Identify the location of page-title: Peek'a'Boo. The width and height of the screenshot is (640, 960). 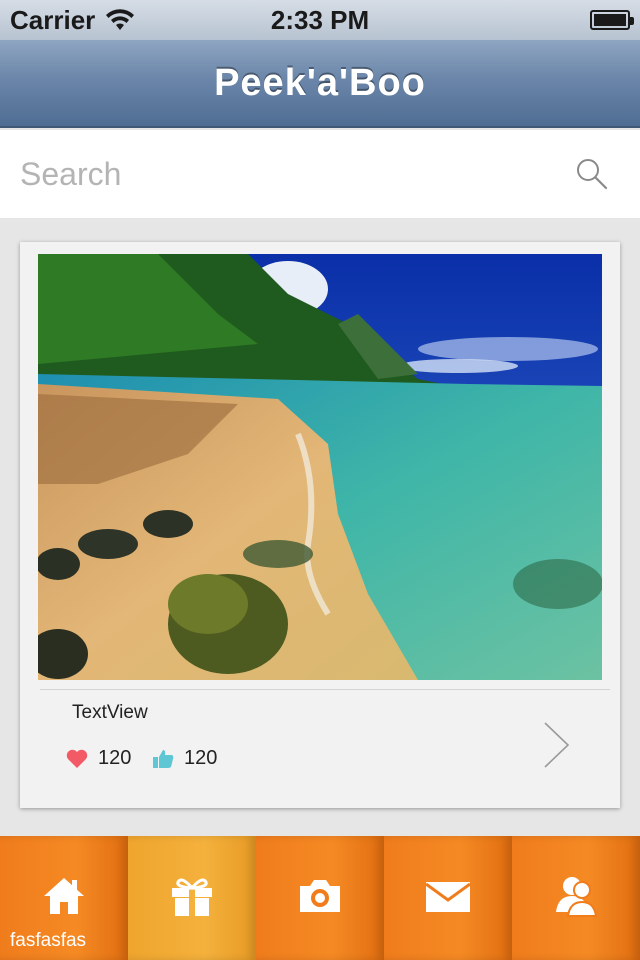
(320, 82).